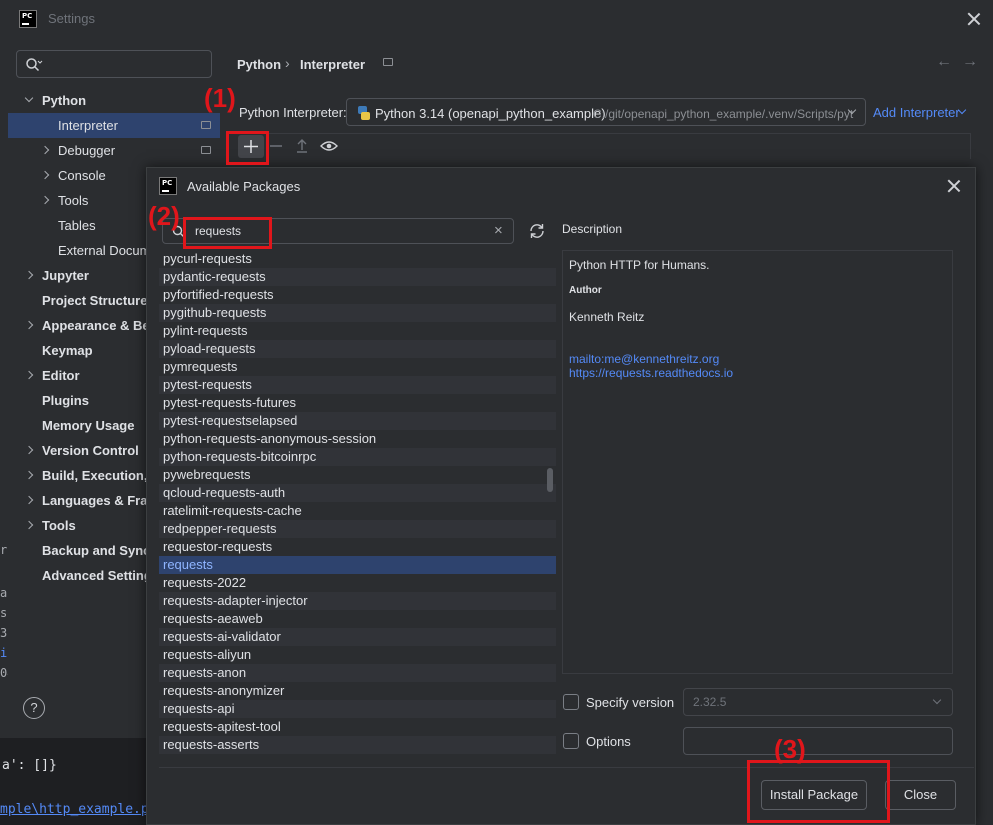 The height and width of the screenshot is (825, 993). Describe the element at coordinates (607, 317) in the screenshot. I see `author-name: Kenneth Reitz` at that location.